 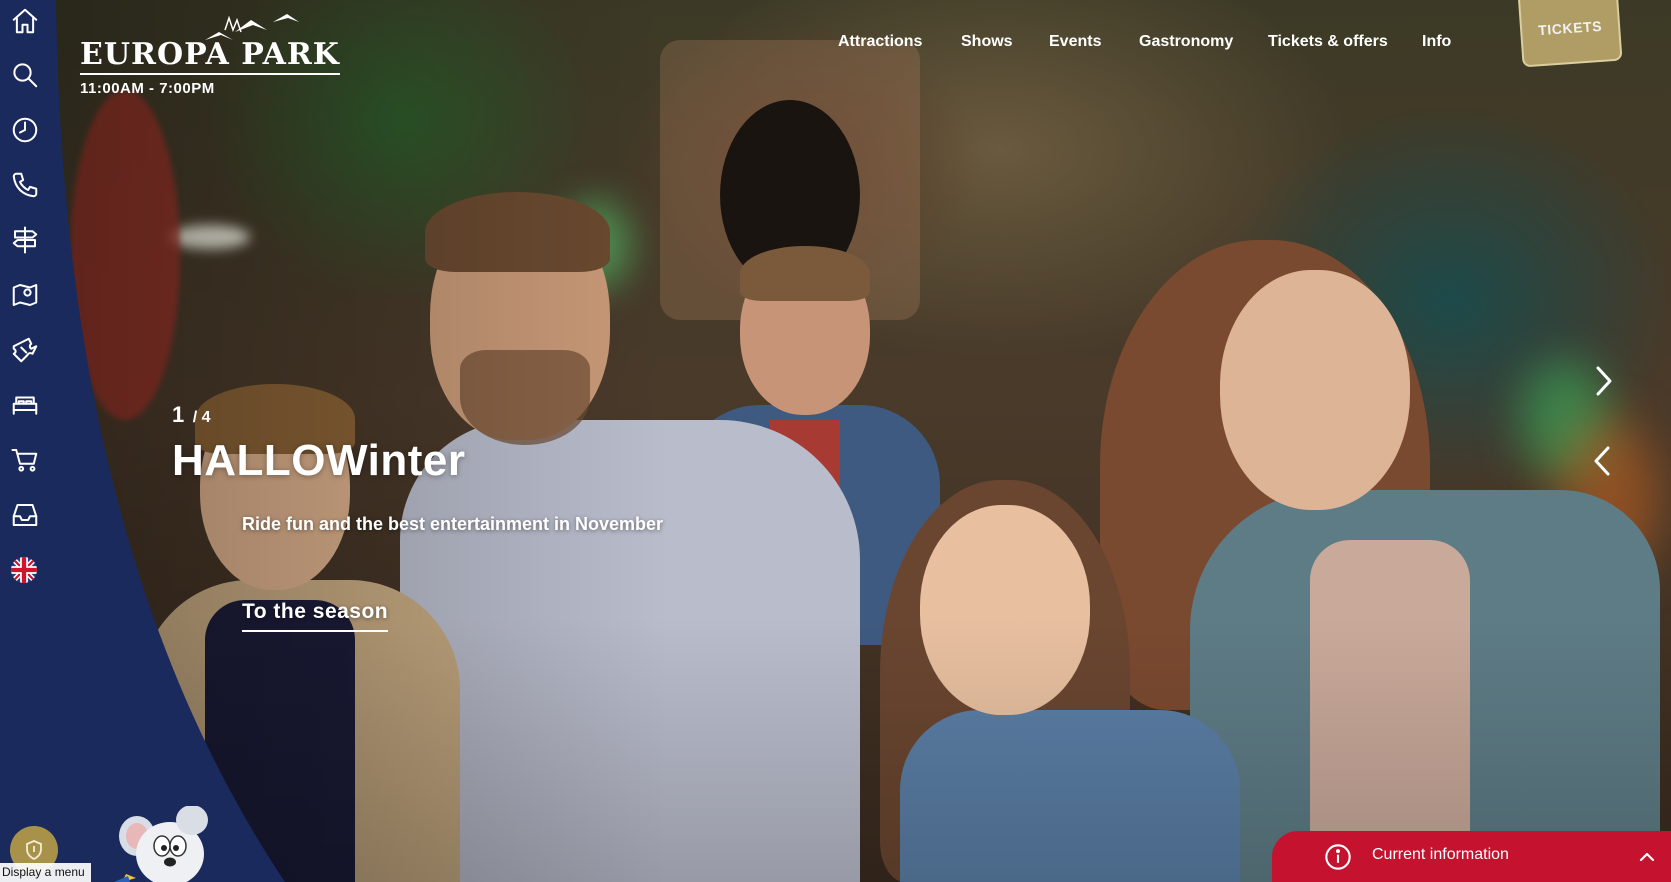 I want to click on prev-slide-button, so click(x=1603, y=461).